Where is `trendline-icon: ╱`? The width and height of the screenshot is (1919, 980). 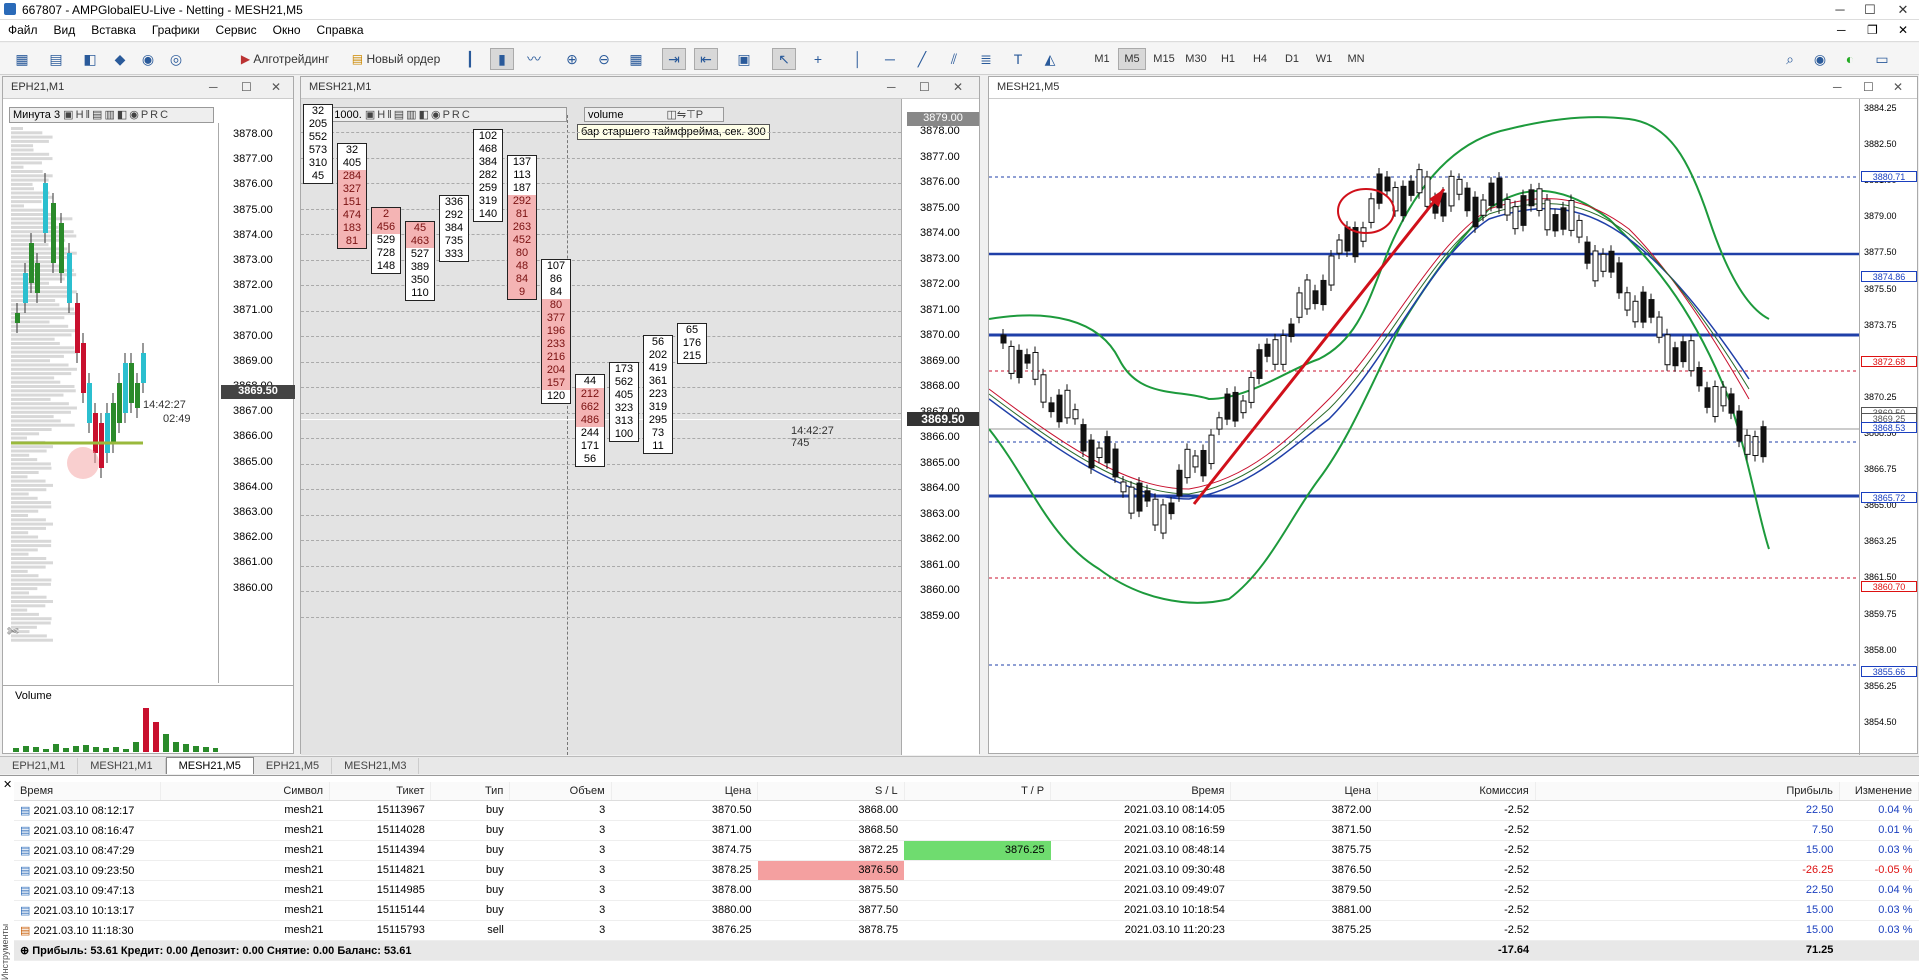 trendline-icon: ╱ is located at coordinates (922, 59).